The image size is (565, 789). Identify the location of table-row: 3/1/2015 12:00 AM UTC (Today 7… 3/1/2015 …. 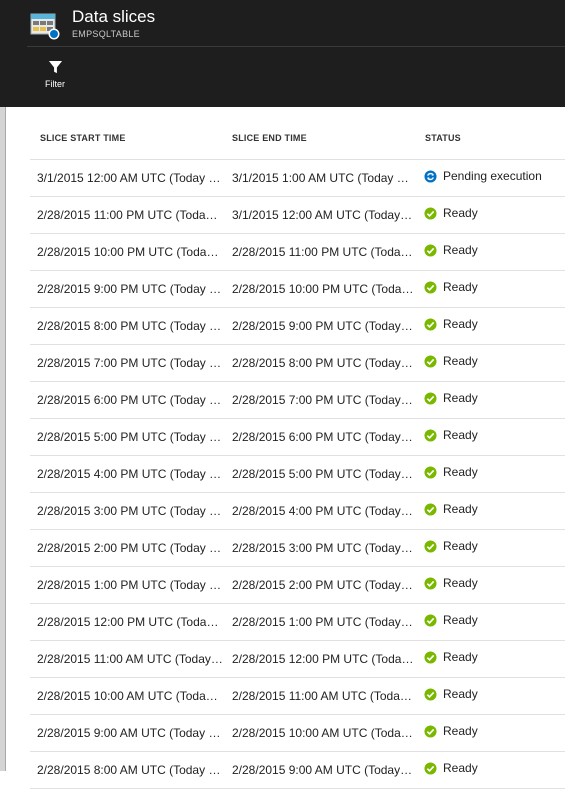
(297, 178).